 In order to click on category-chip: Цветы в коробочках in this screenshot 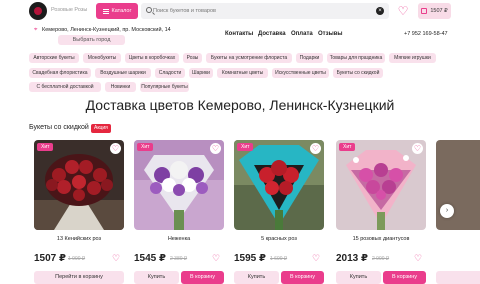, I will do `click(152, 58)`.